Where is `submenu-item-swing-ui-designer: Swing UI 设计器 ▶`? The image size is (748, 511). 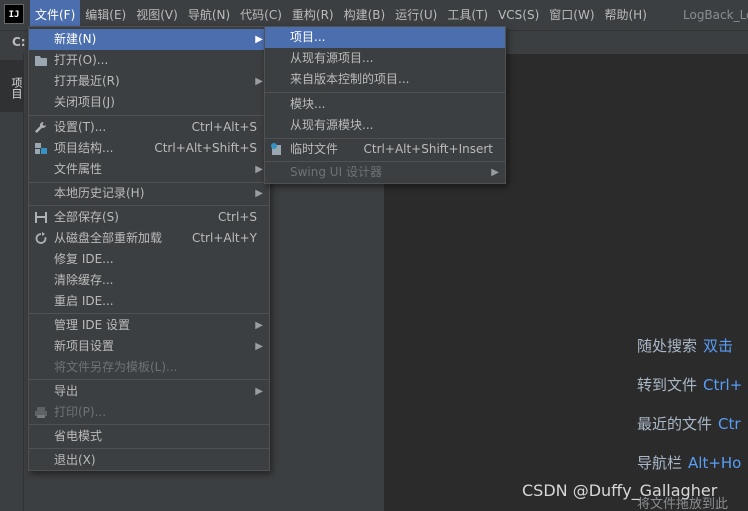 submenu-item-swing-ui-designer: Swing UI 设计器 ▶ is located at coordinates (385, 172).